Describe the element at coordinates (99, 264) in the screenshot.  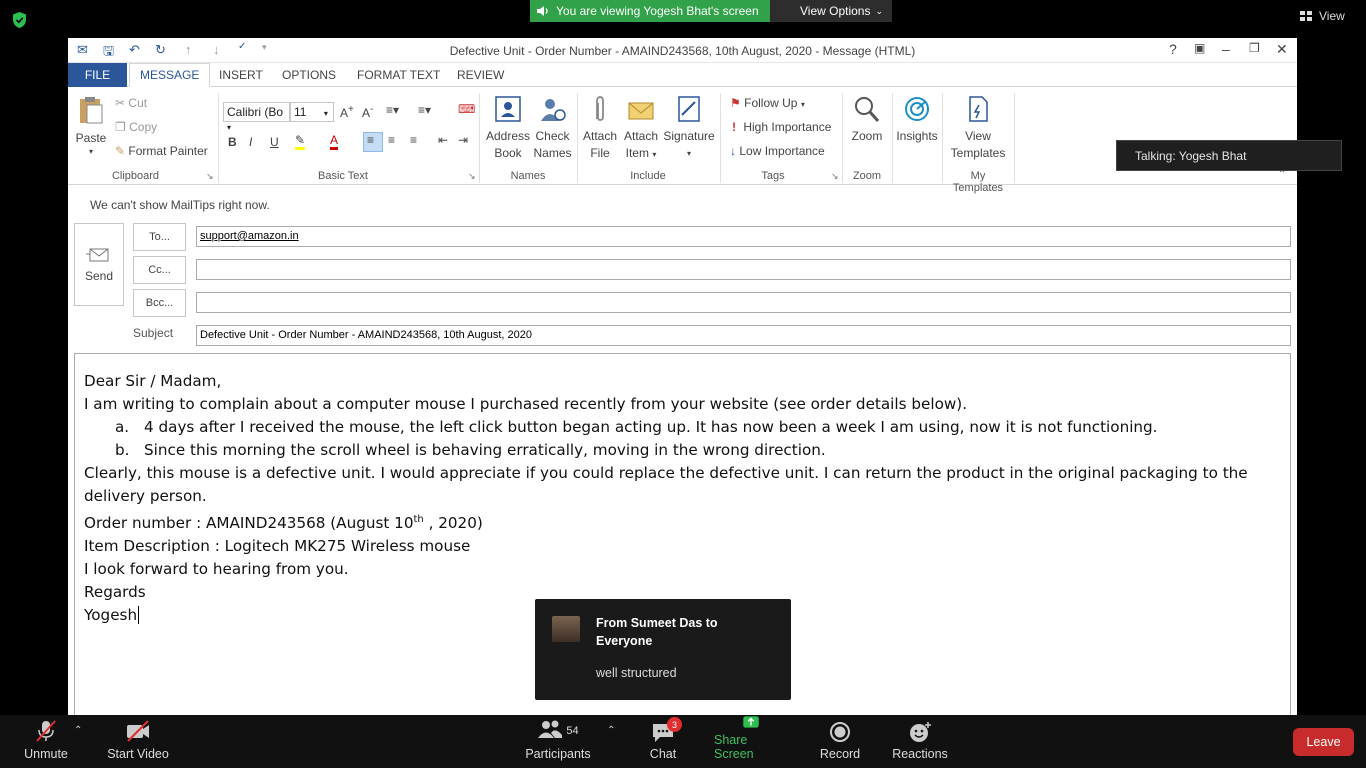
I see `send-button: Send` at that location.